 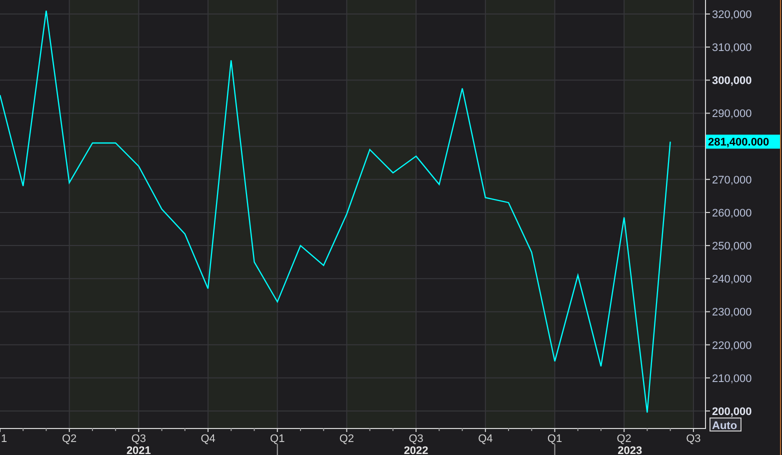 What do you see at coordinates (732, 114) in the screenshot?
I see `y-axis-label: 290,000` at bounding box center [732, 114].